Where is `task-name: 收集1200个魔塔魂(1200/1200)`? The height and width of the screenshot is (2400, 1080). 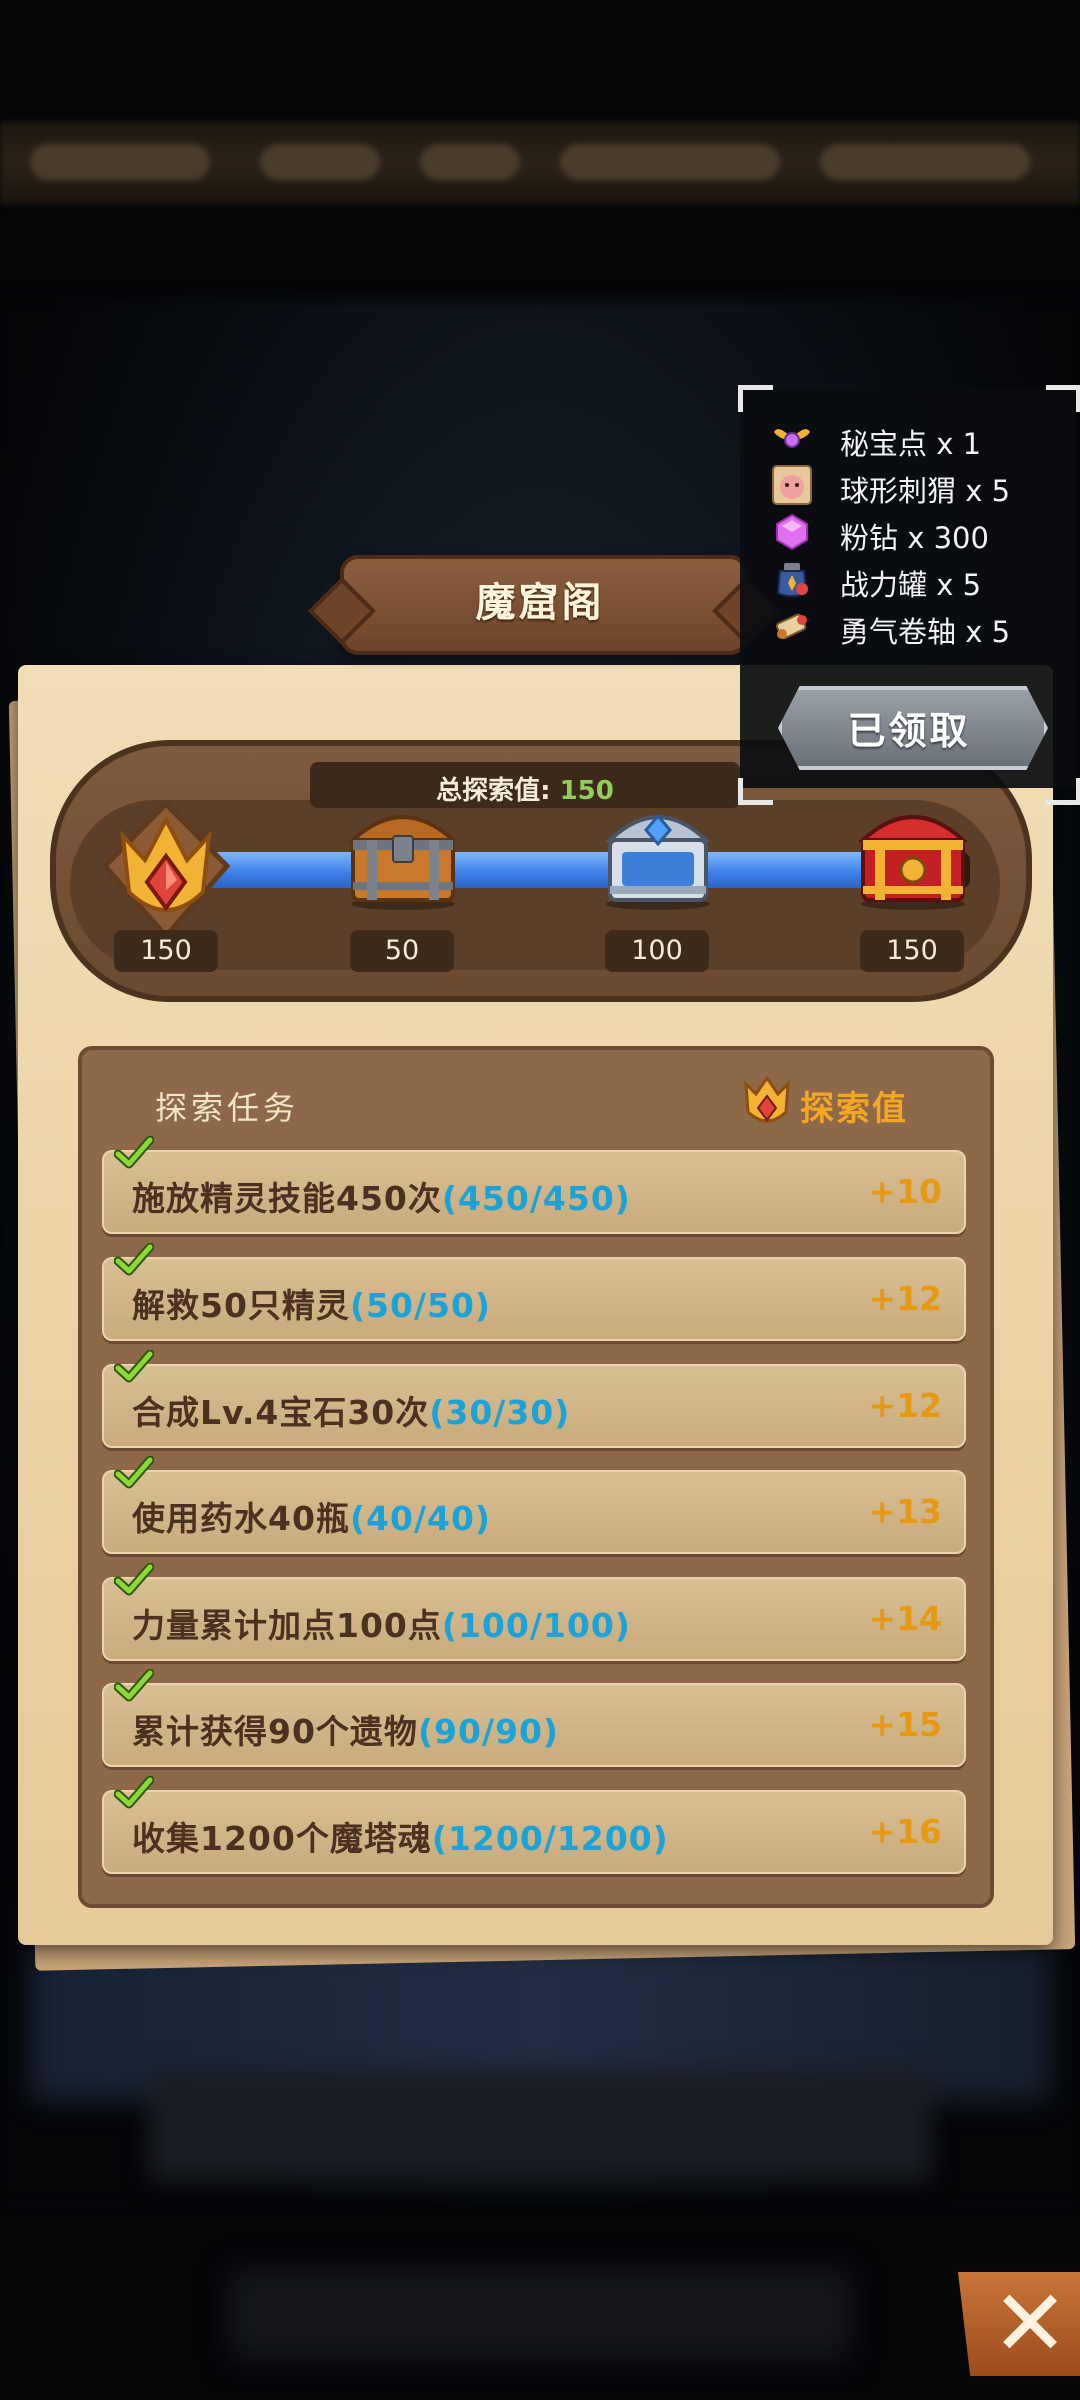
task-name: 收集1200个魔塔魂(1200/1200) is located at coordinates (400, 1836).